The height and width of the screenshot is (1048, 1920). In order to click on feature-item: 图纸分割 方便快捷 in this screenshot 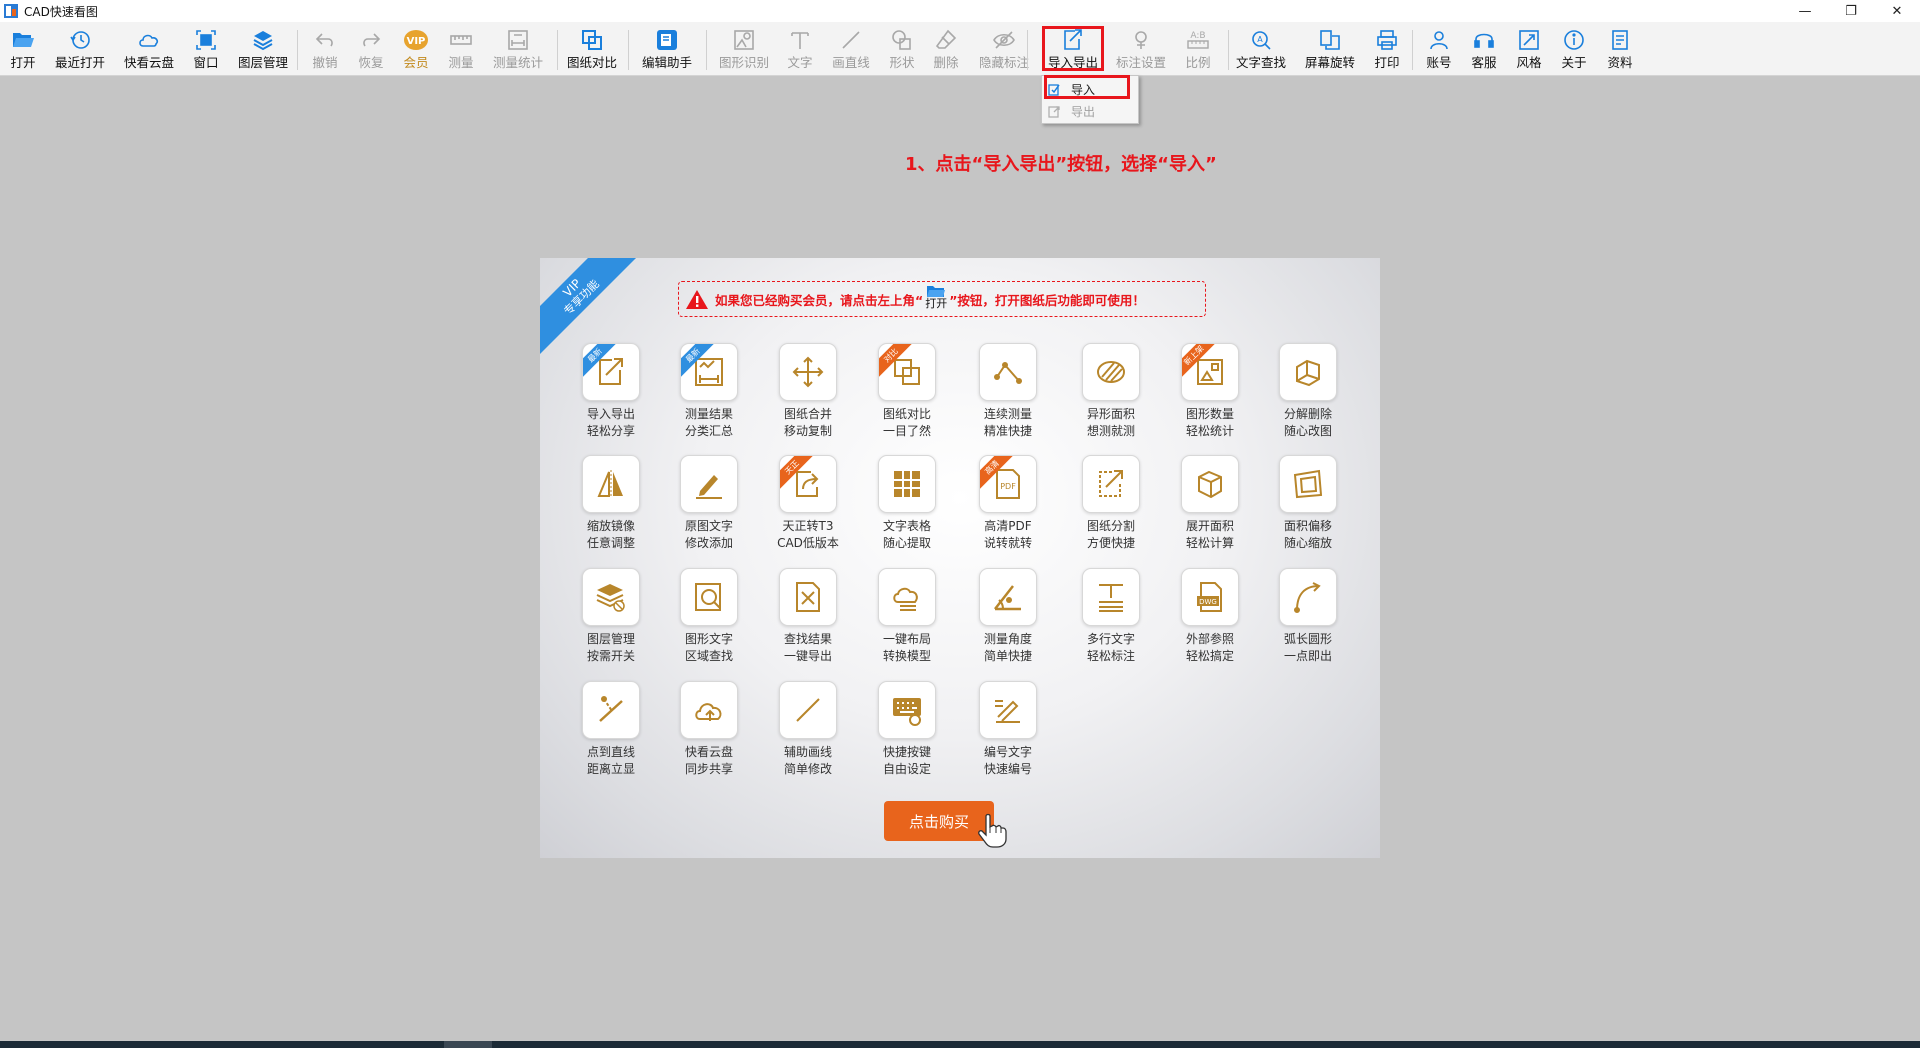, I will do `click(1111, 509)`.